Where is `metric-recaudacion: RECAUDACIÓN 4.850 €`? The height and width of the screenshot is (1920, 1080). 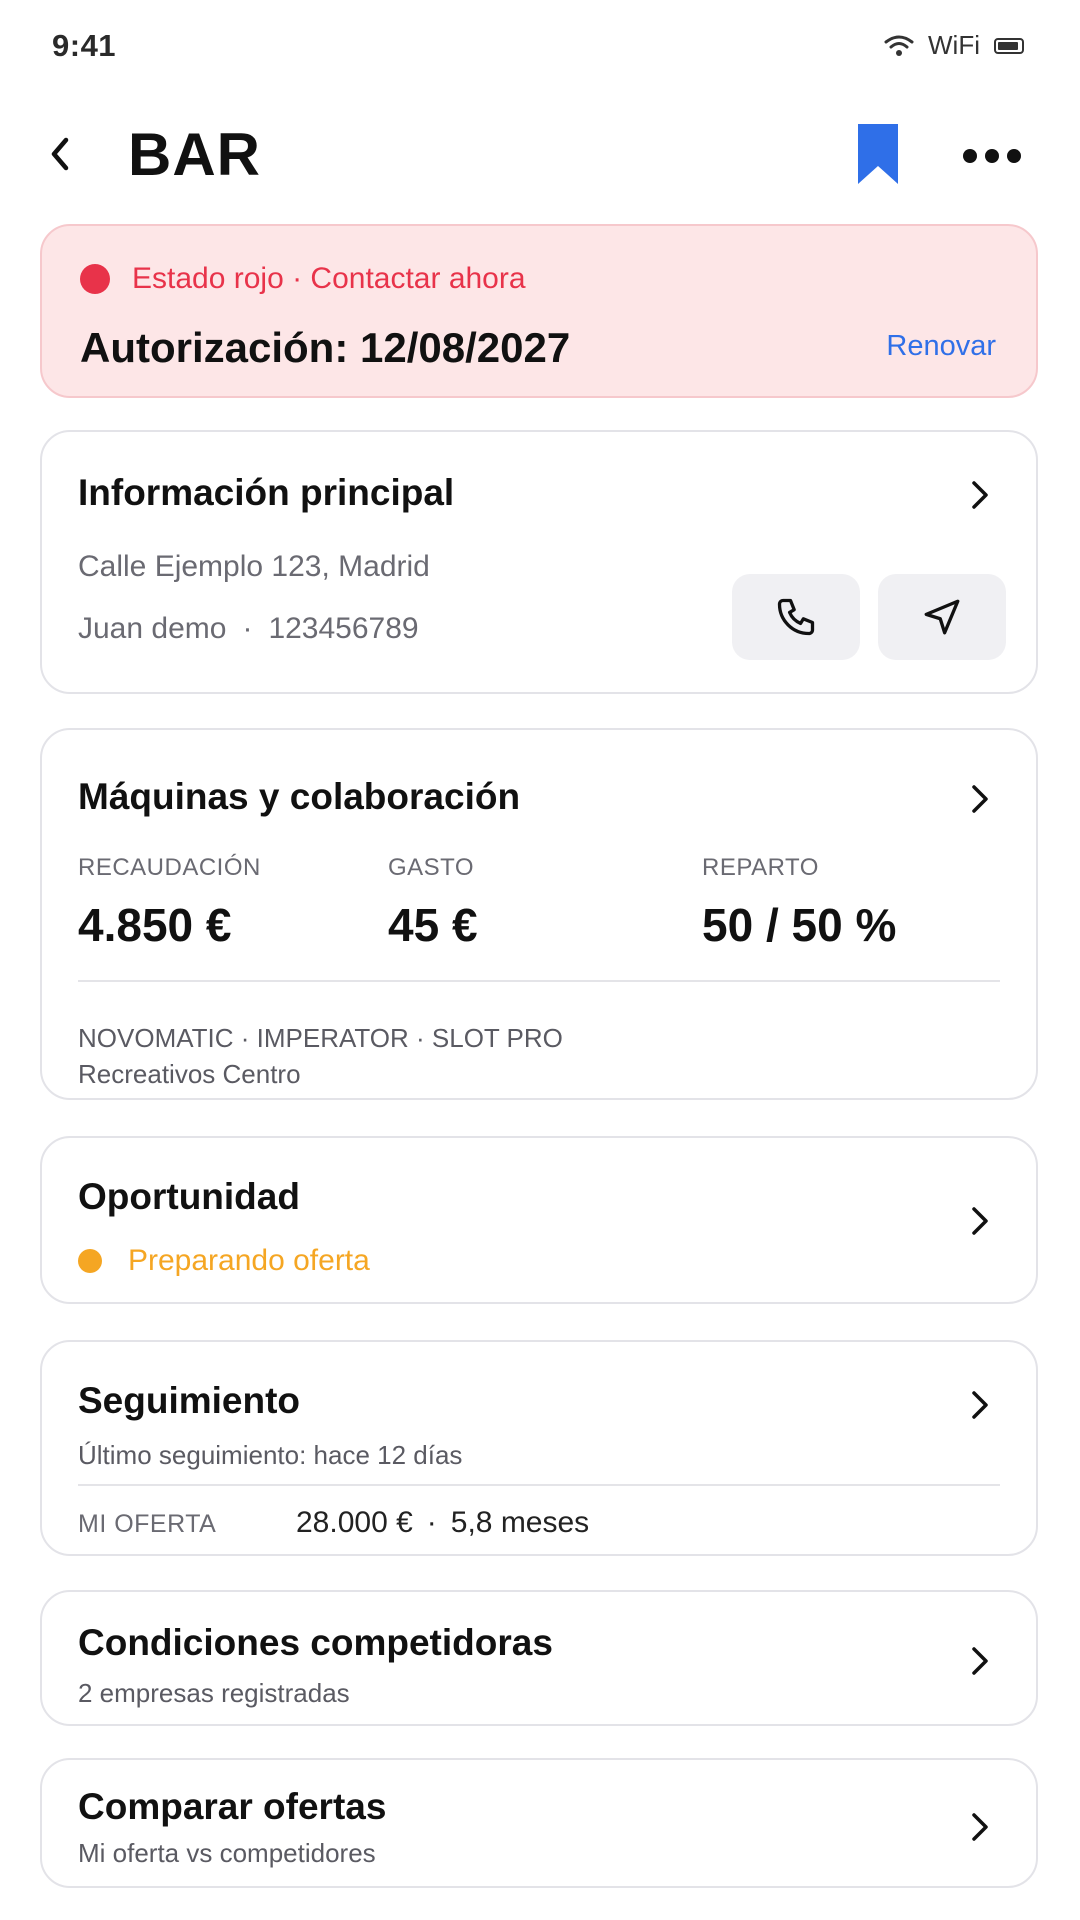
metric-recaudacion: RECAUDACIÓN 4.850 € is located at coordinates (169, 903).